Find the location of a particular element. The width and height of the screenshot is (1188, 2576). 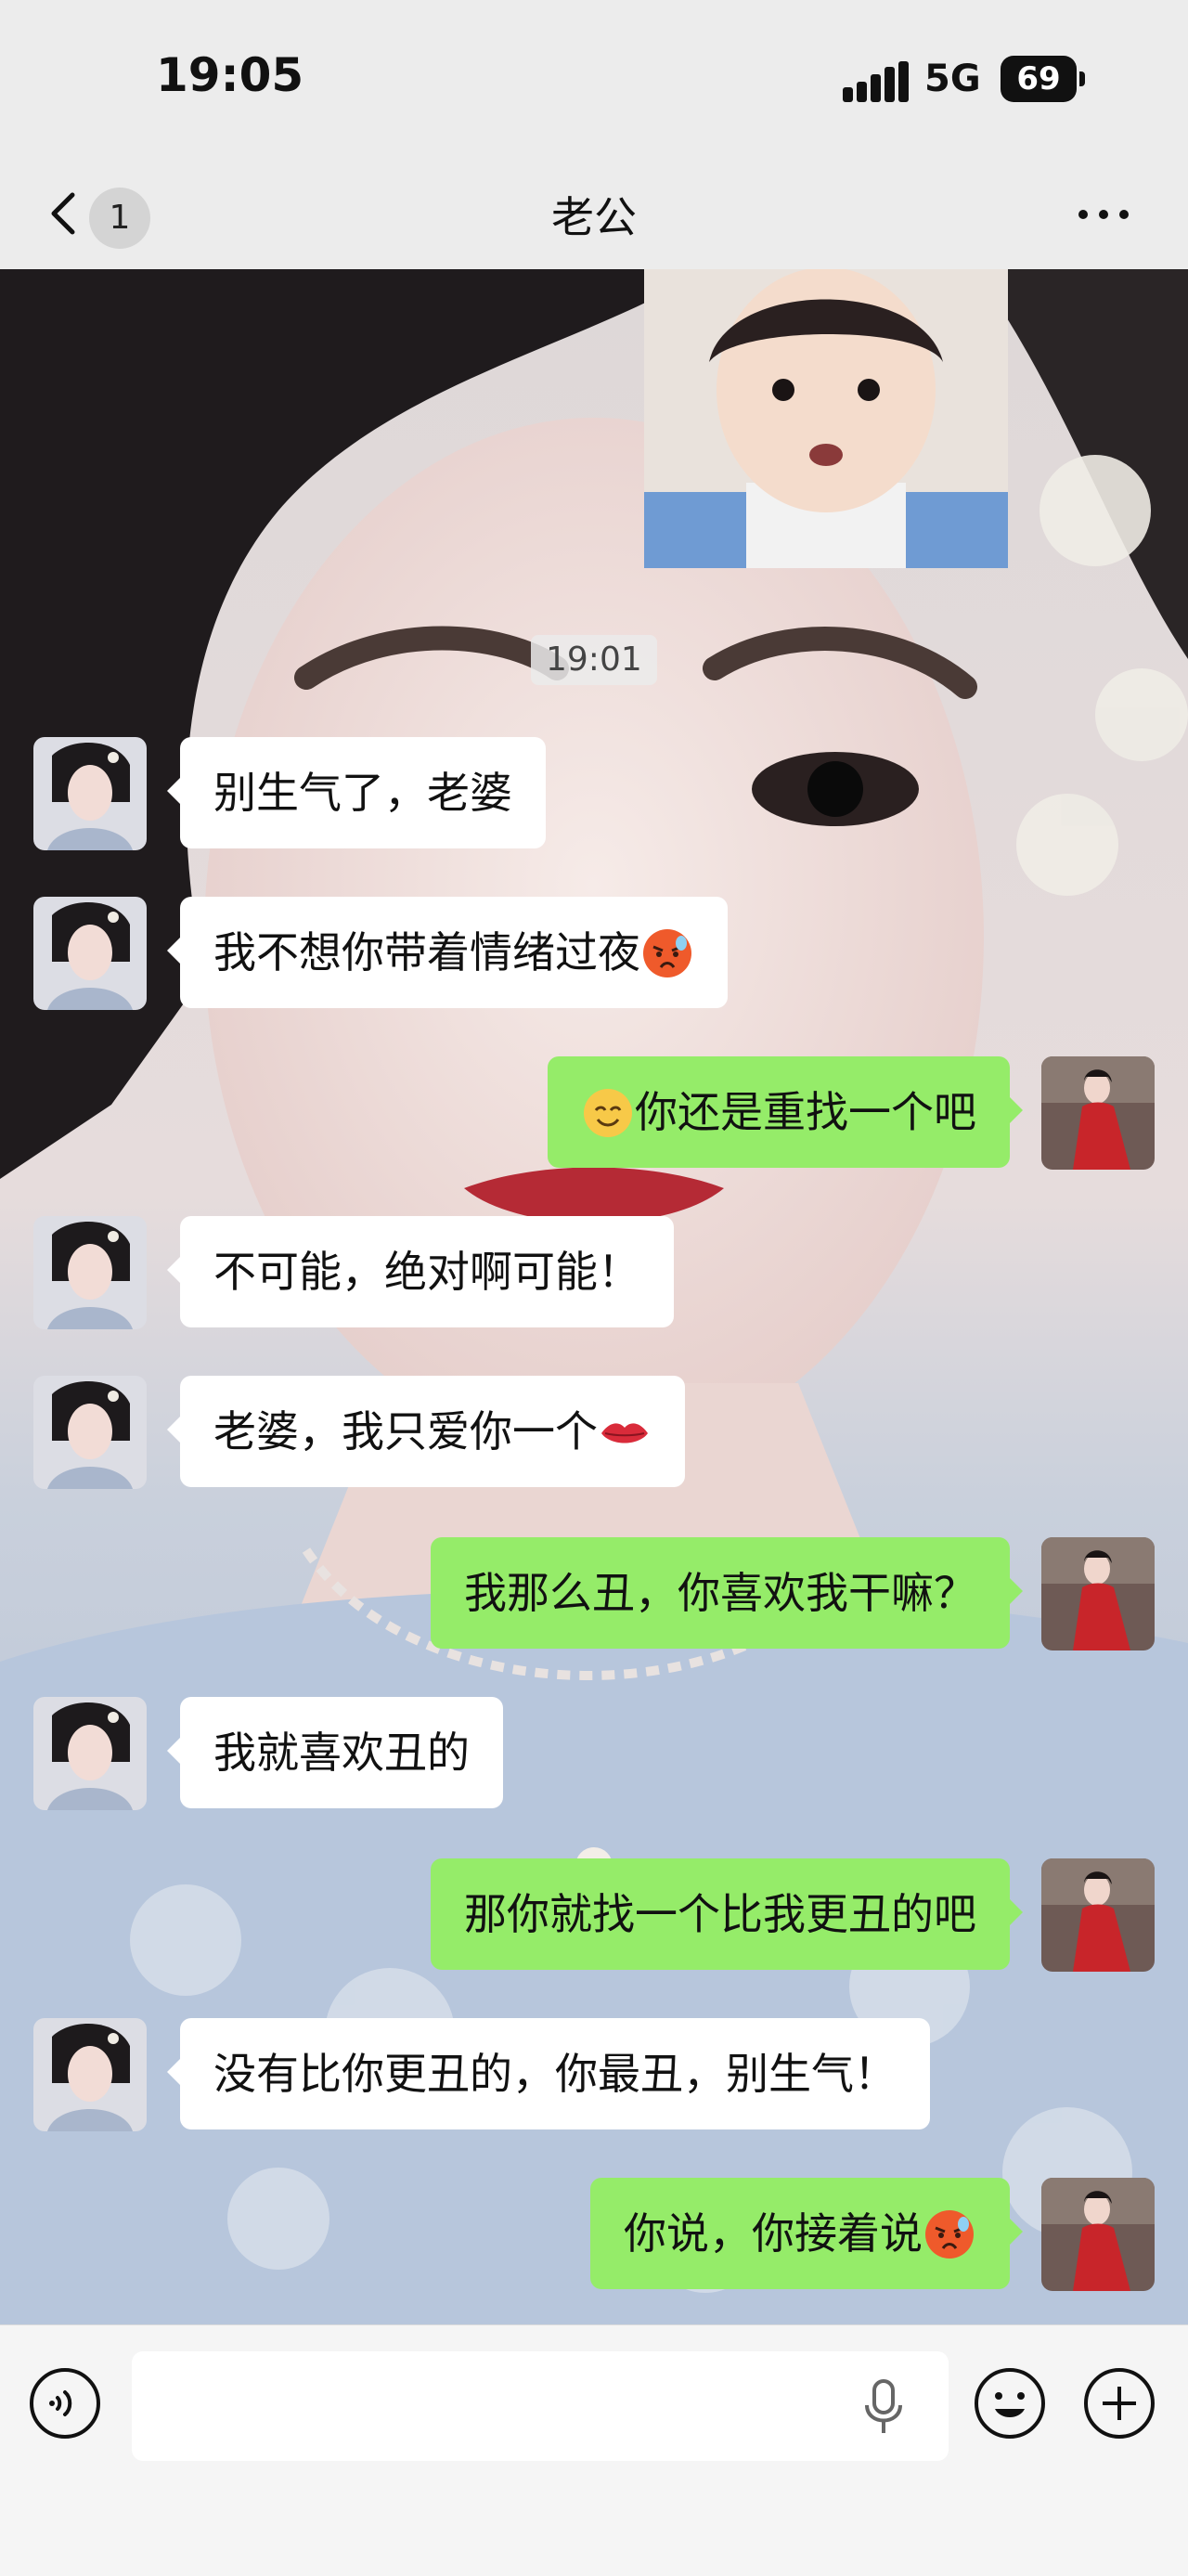

message-text: 我就喜欢丑的 is located at coordinates (341, 1753).